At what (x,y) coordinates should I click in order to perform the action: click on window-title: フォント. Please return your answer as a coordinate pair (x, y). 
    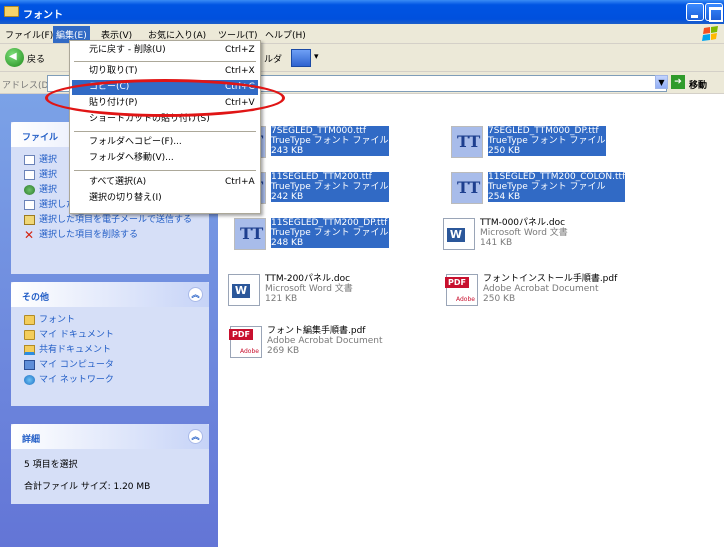
    Looking at the image, I should click on (43, 15).